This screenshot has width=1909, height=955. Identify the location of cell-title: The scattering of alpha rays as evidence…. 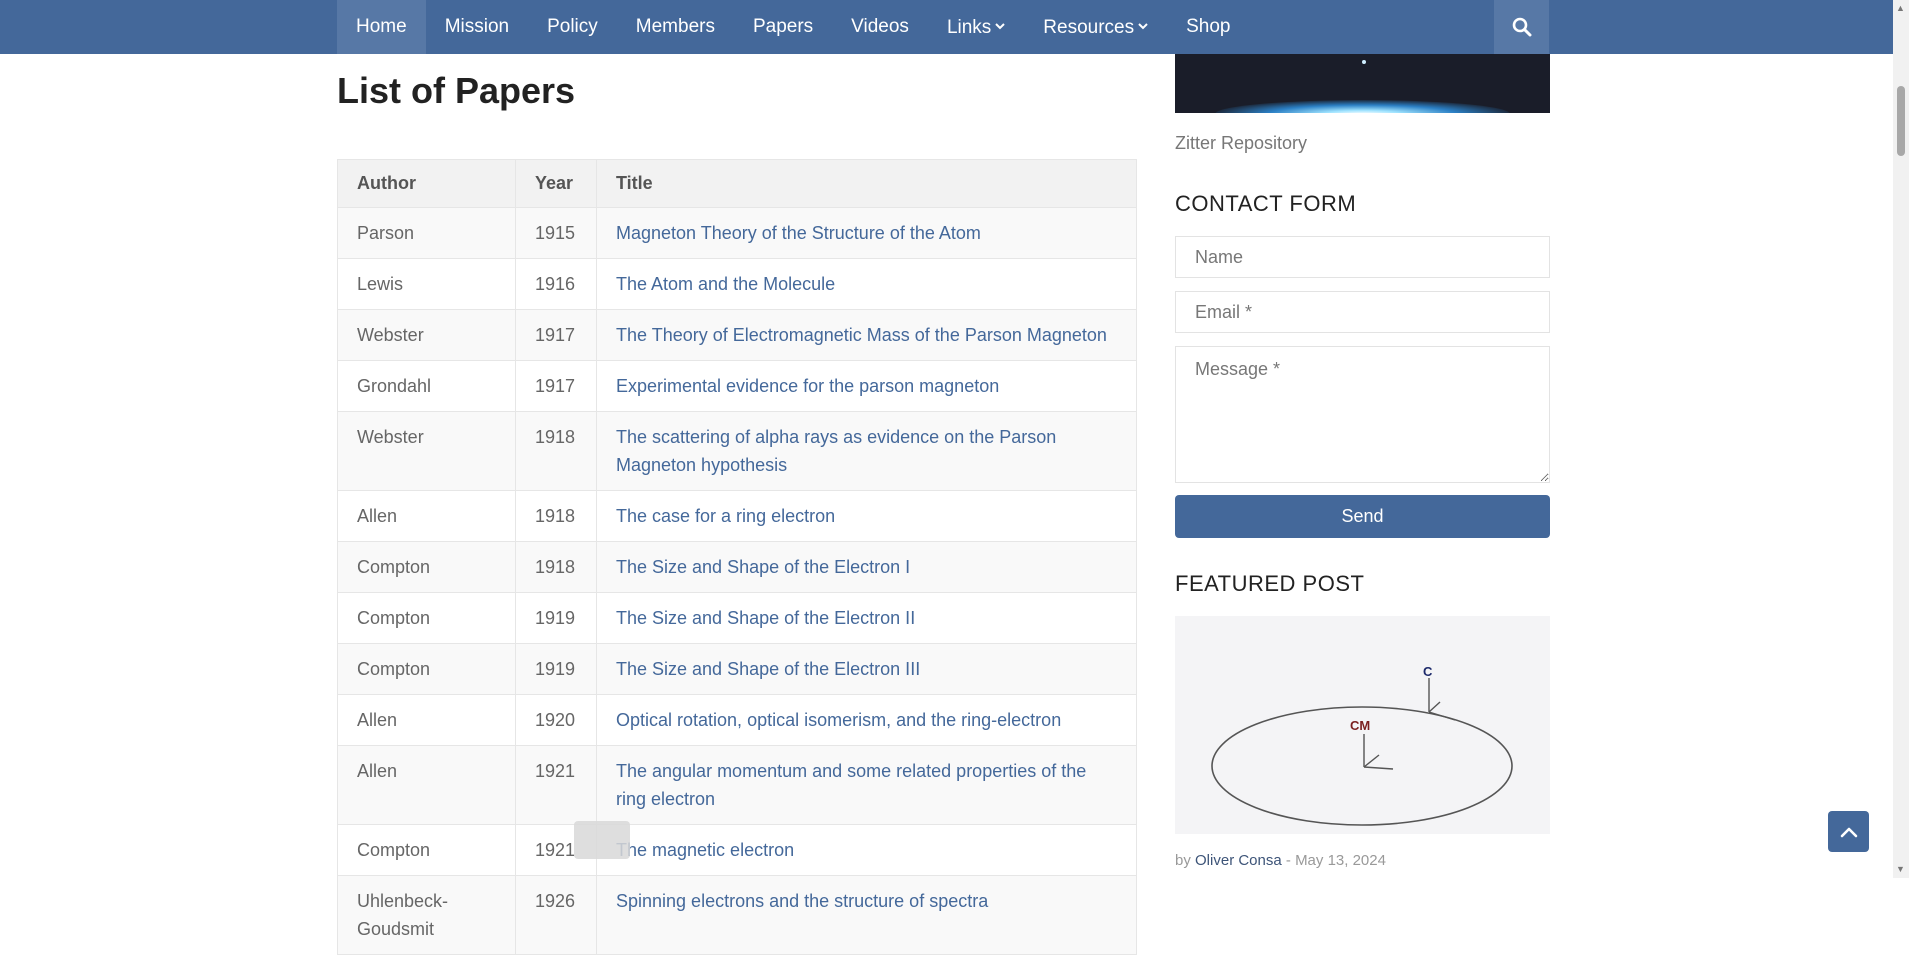
(866, 451).